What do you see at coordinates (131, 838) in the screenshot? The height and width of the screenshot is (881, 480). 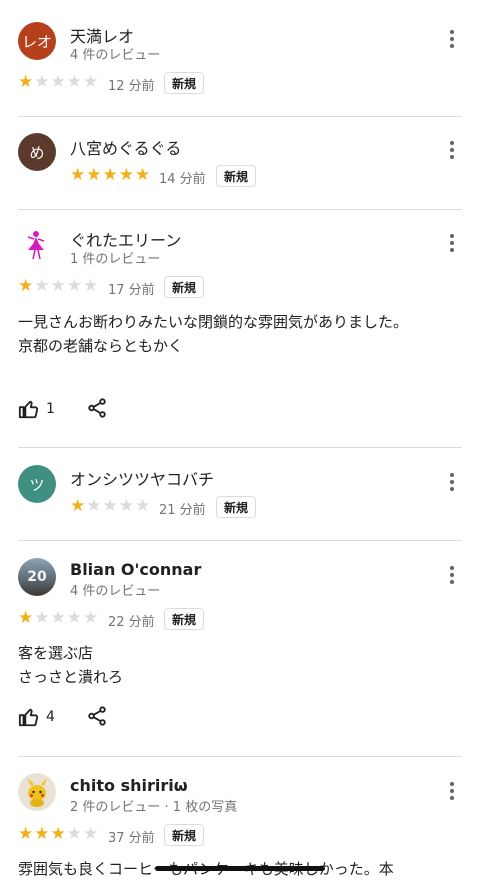 I see `review-time: 37 分前` at bounding box center [131, 838].